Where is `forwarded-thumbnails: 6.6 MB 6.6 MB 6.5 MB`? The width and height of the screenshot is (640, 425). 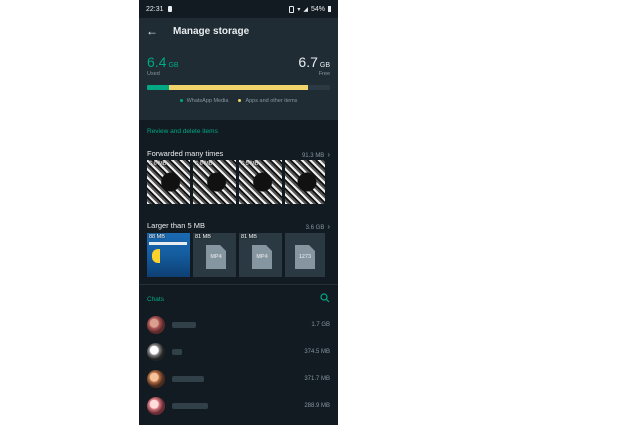 forwarded-thumbnails: 6.6 MB 6.6 MB 6.5 MB is located at coordinates (236, 182).